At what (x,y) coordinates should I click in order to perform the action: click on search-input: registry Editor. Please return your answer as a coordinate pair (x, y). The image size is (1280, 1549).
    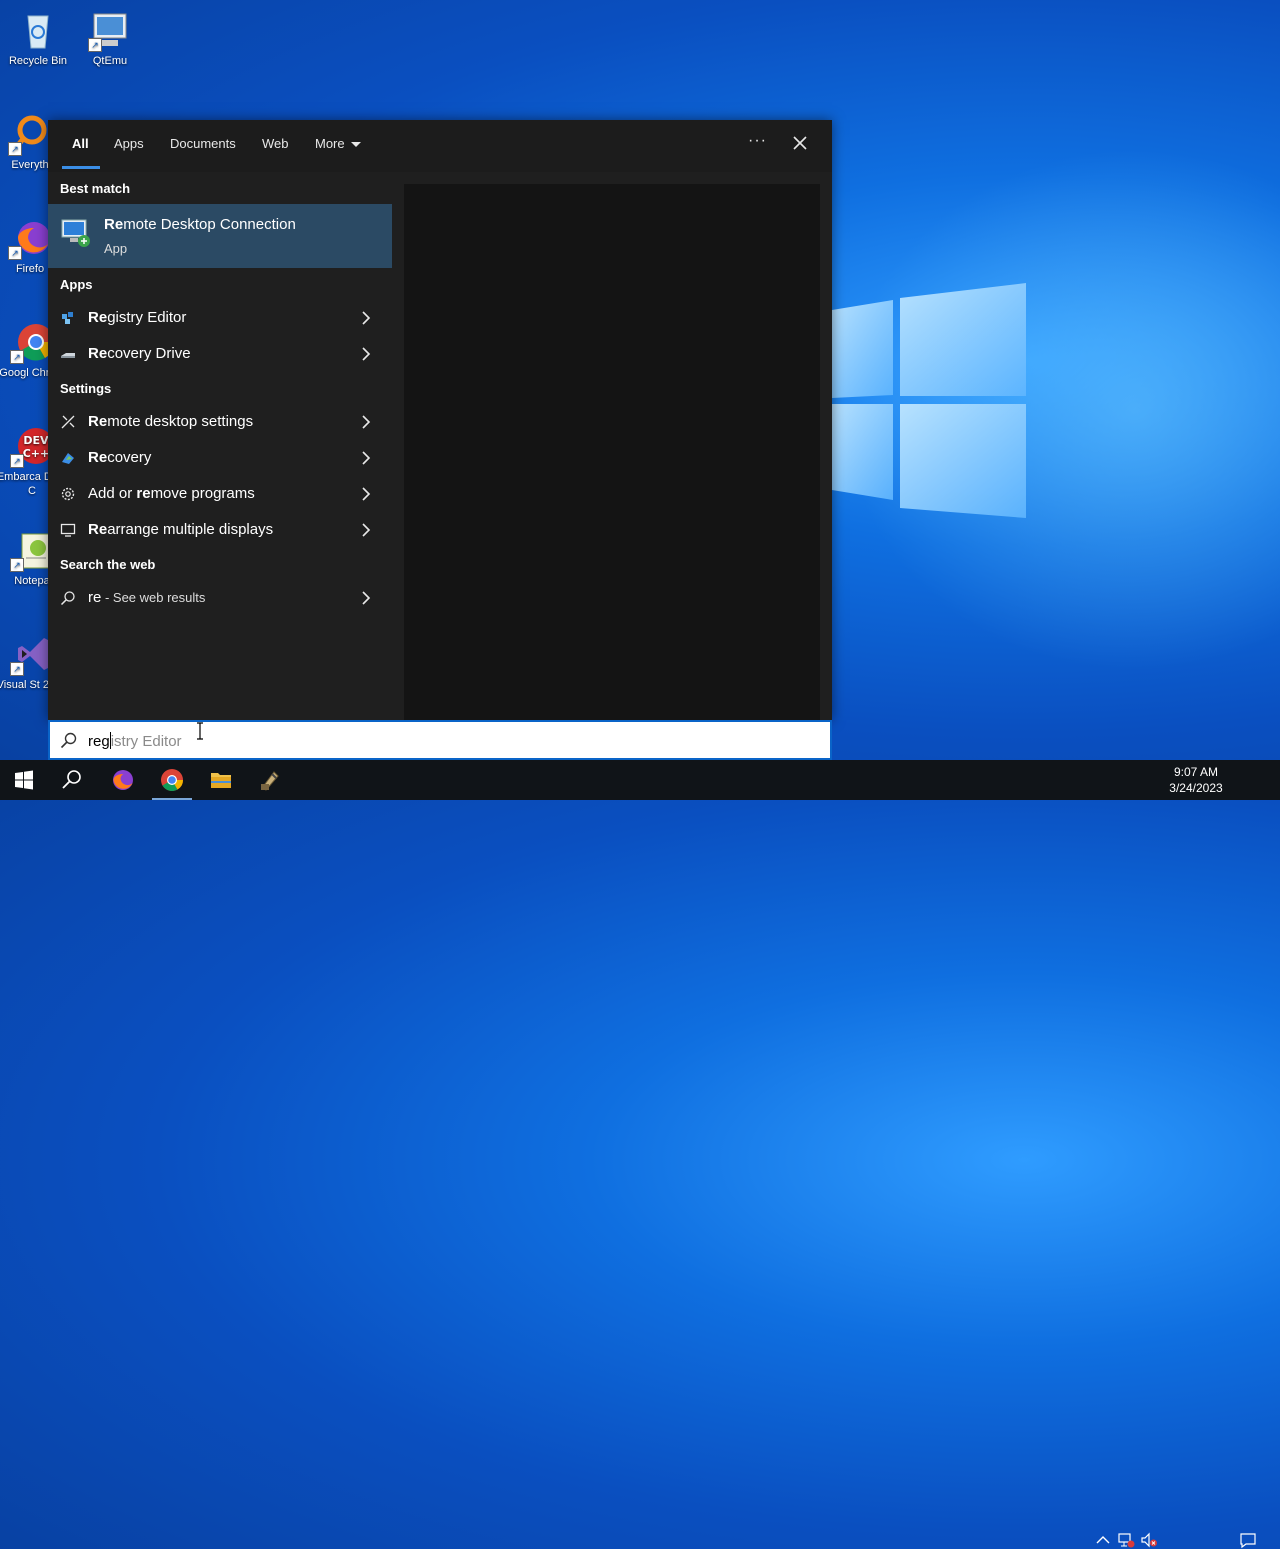
    Looking at the image, I should click on (135, 741).